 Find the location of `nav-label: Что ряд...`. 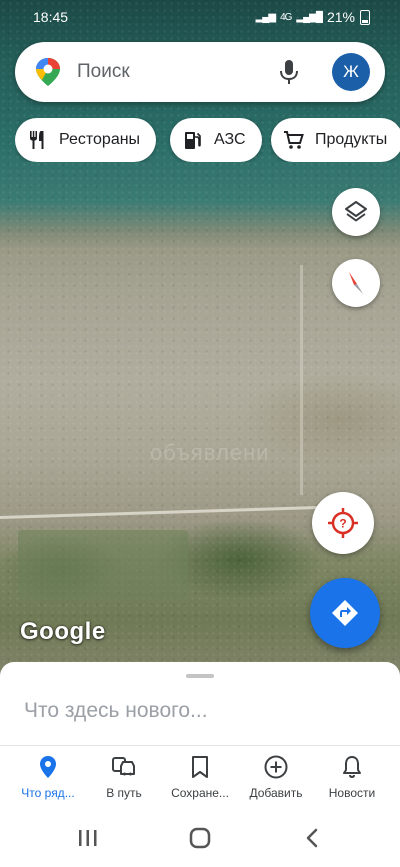

nav-label: Что ряд... is located at coordinates (48, 793).